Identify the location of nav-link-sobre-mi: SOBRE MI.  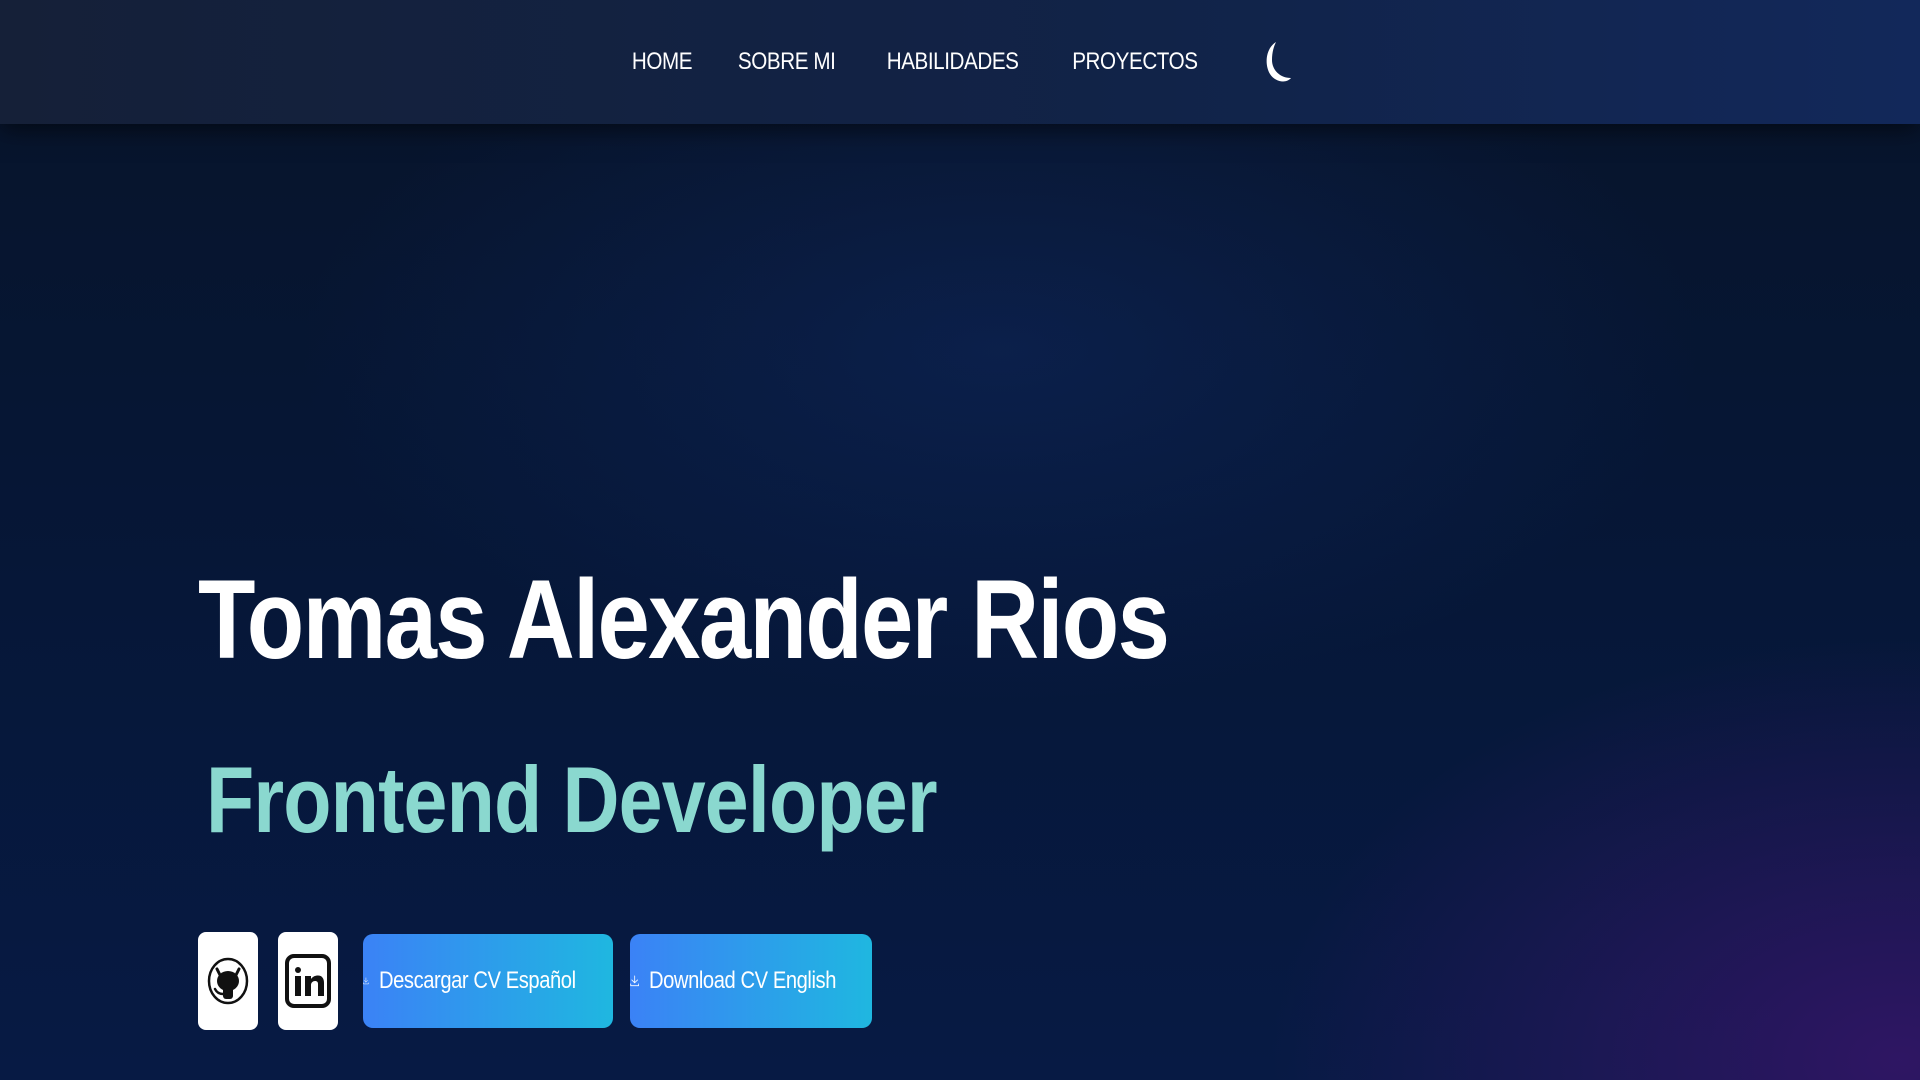
(787, 62).